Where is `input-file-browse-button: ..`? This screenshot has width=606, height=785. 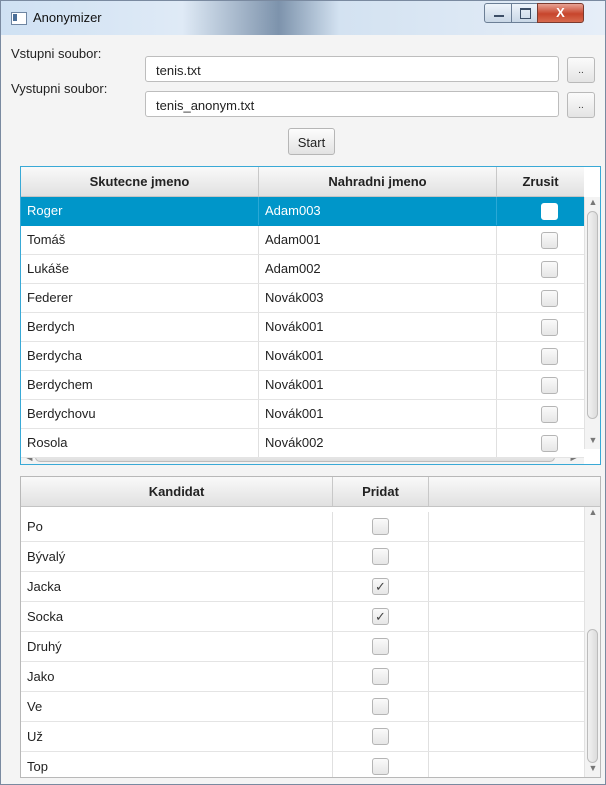 input-file-browse-button: .. is located at coordinates (581, 70).